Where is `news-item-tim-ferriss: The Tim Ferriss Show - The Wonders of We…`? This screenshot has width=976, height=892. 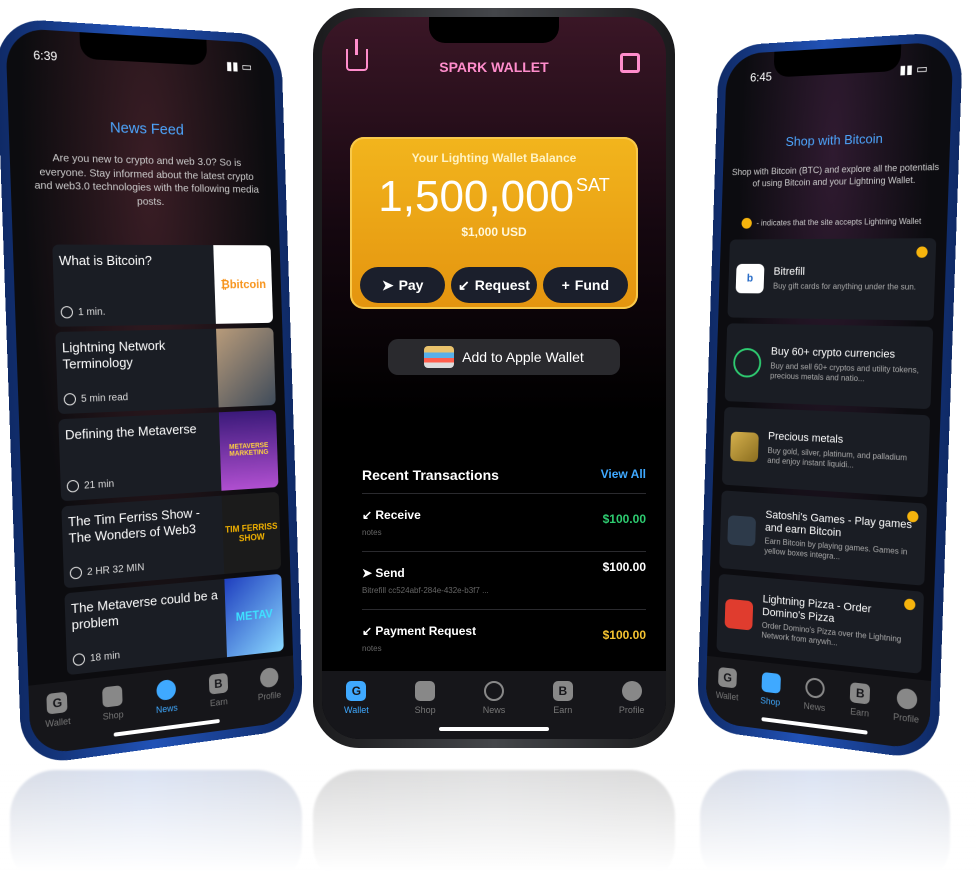 news-item-tim-ferriss: The Tim Ferriss Show - The Wonders of We… is located at coordinates (171, 540).